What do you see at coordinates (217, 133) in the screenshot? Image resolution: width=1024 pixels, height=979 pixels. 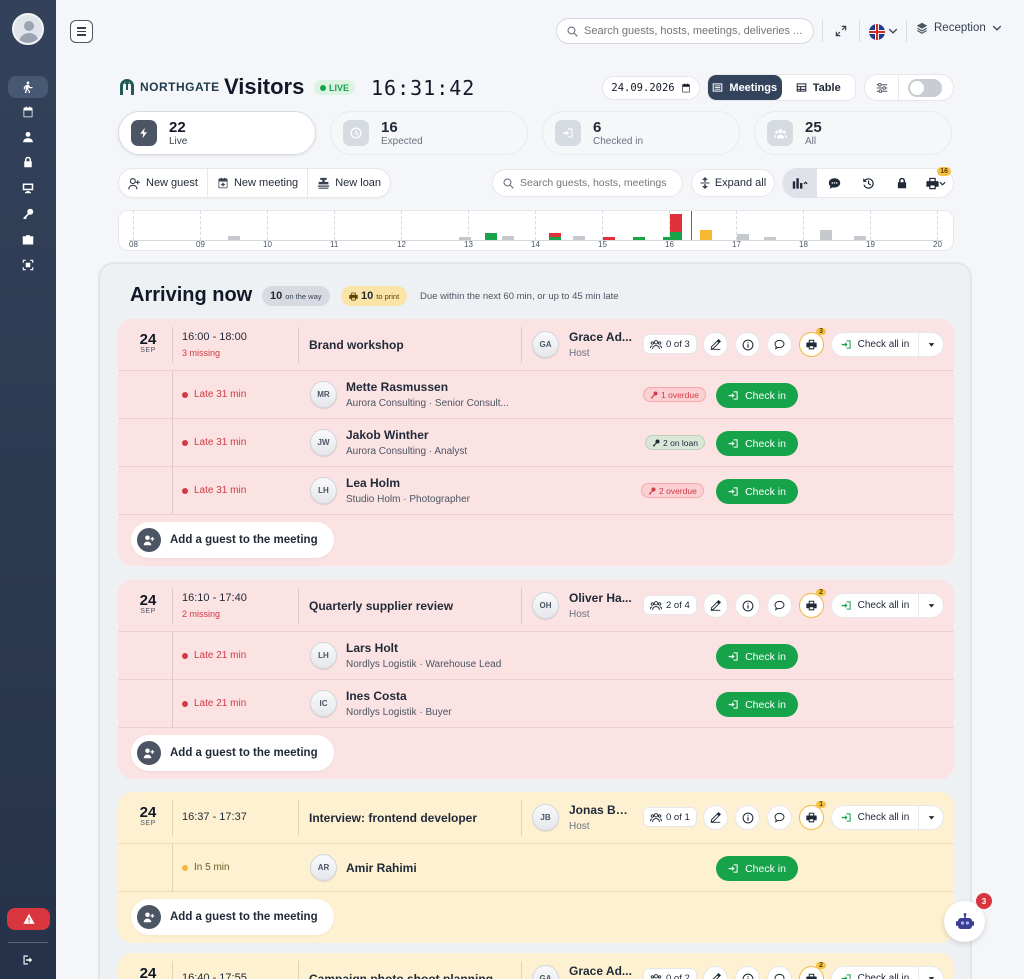 I see `stat-card-live: 22 Live` at bounding box center [217, 133].